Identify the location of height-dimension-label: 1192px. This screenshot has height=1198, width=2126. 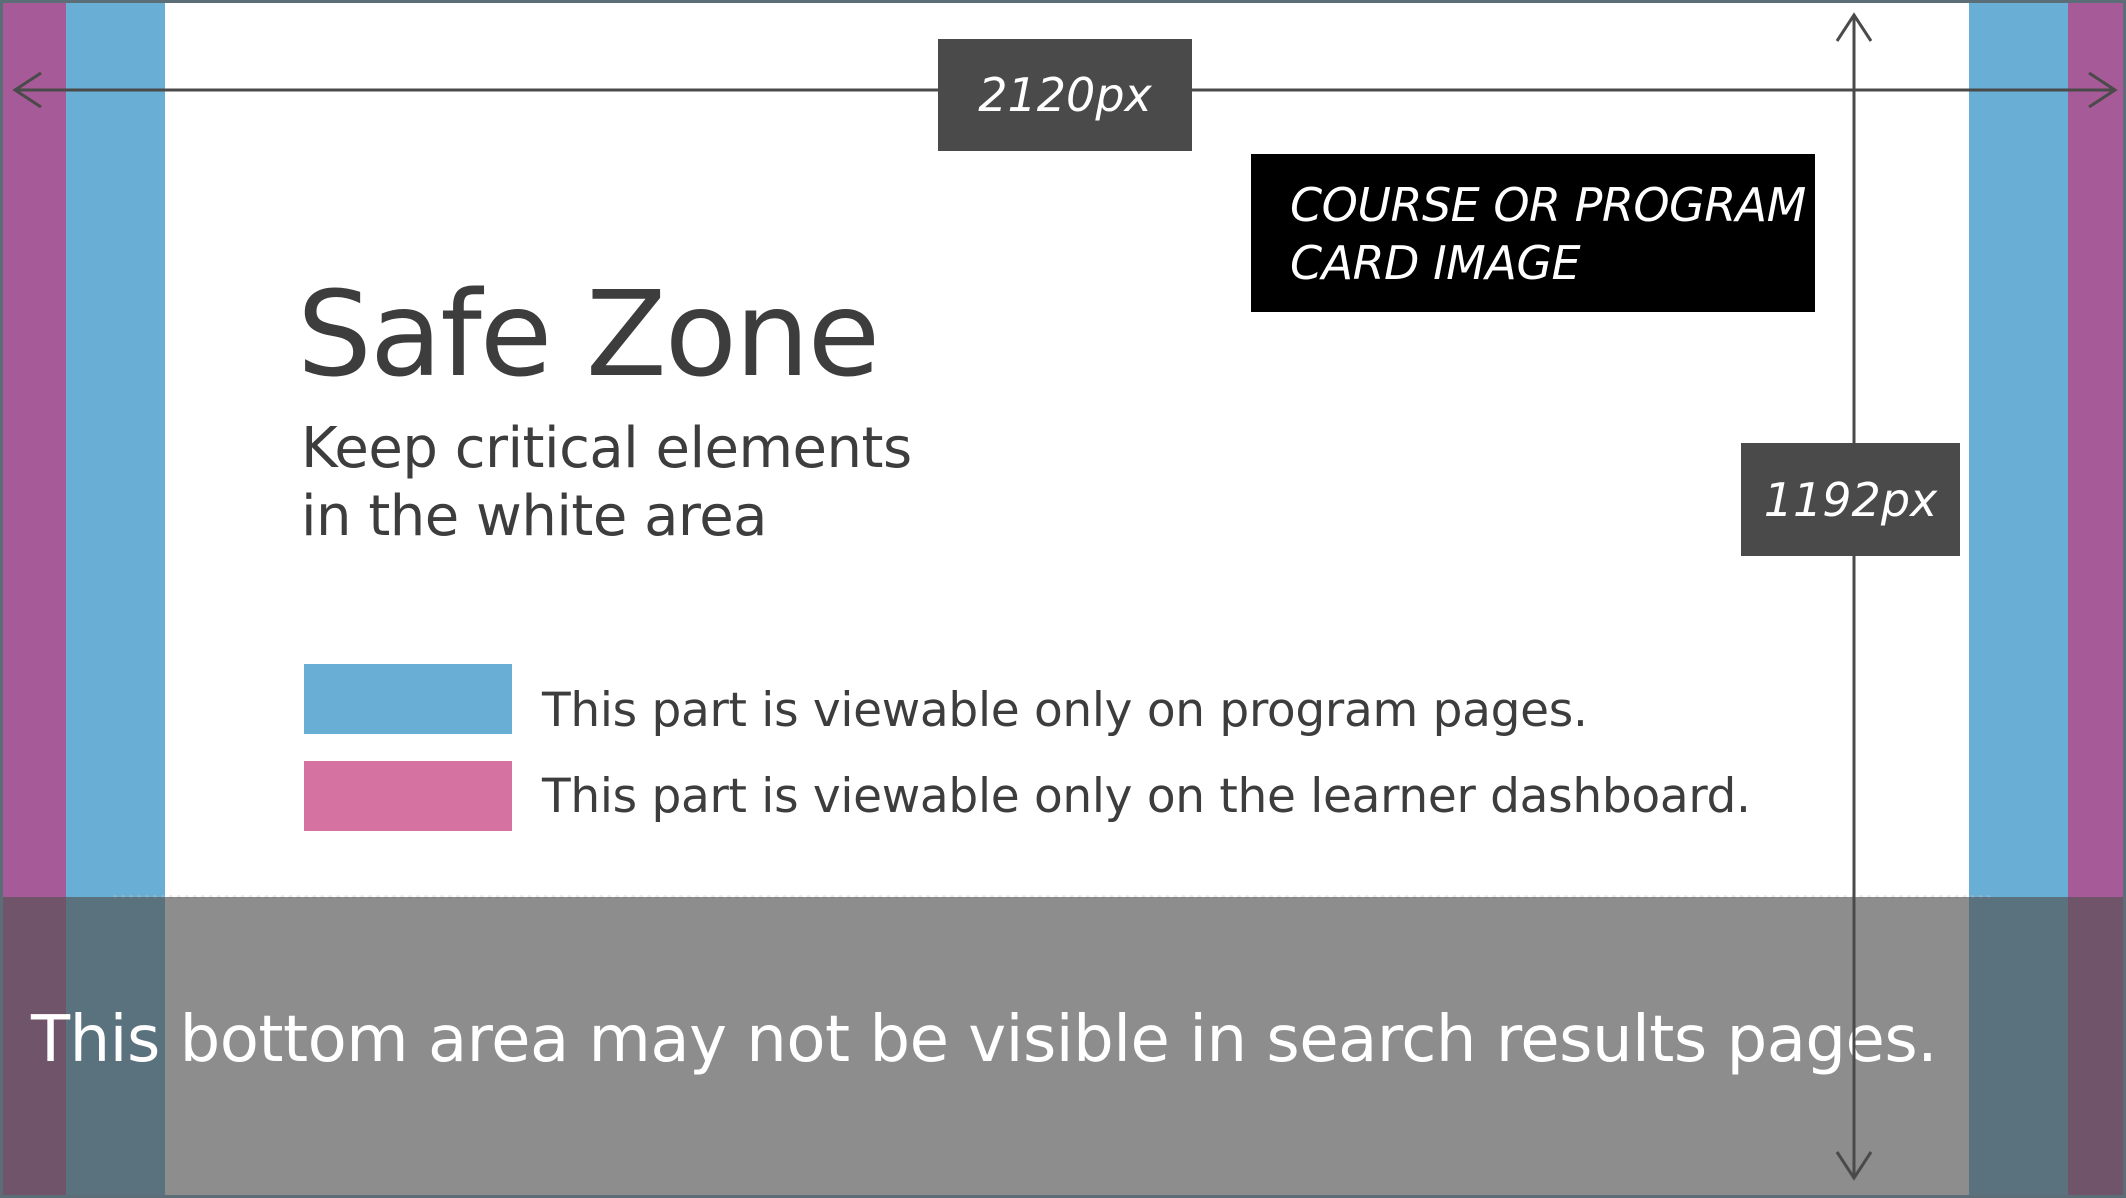
(1850, 499).